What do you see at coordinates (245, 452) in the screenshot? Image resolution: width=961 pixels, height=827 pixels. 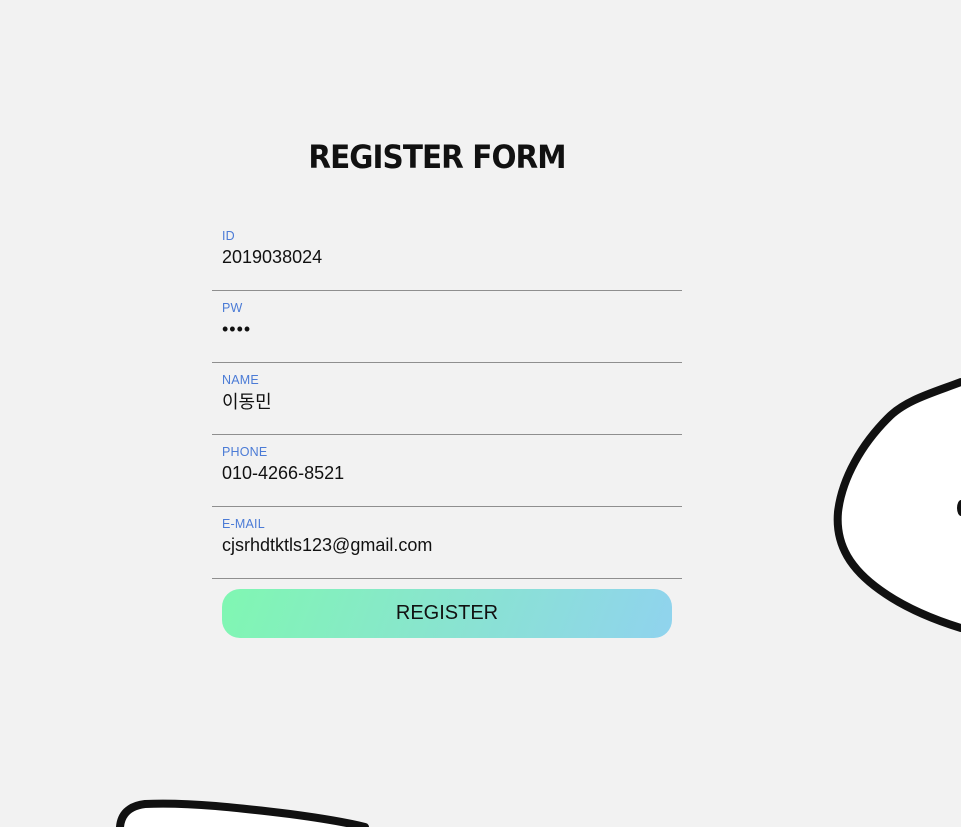 I see `phone-label: PHONE` at bounding box center [245, 452].